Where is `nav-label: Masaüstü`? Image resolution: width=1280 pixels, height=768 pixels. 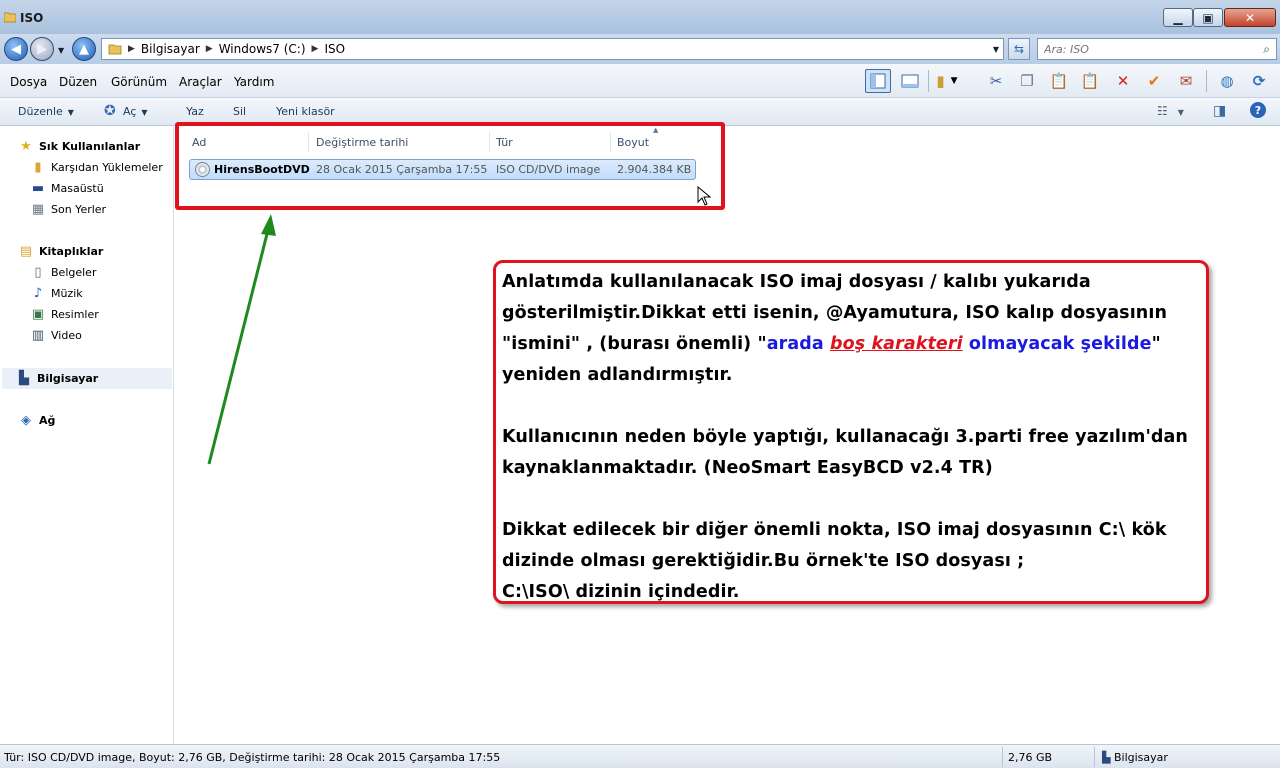
nav-label: Masaüstü is located at coordinates (77, 188).